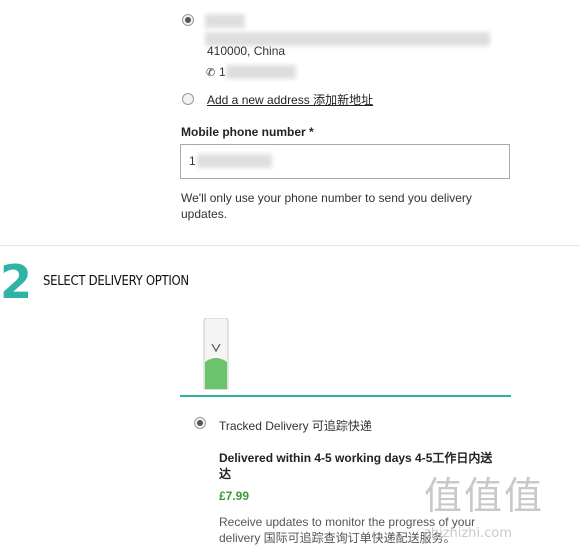 The image size is (580, 560). I want to click on add-address-radio, so click(188, 99).